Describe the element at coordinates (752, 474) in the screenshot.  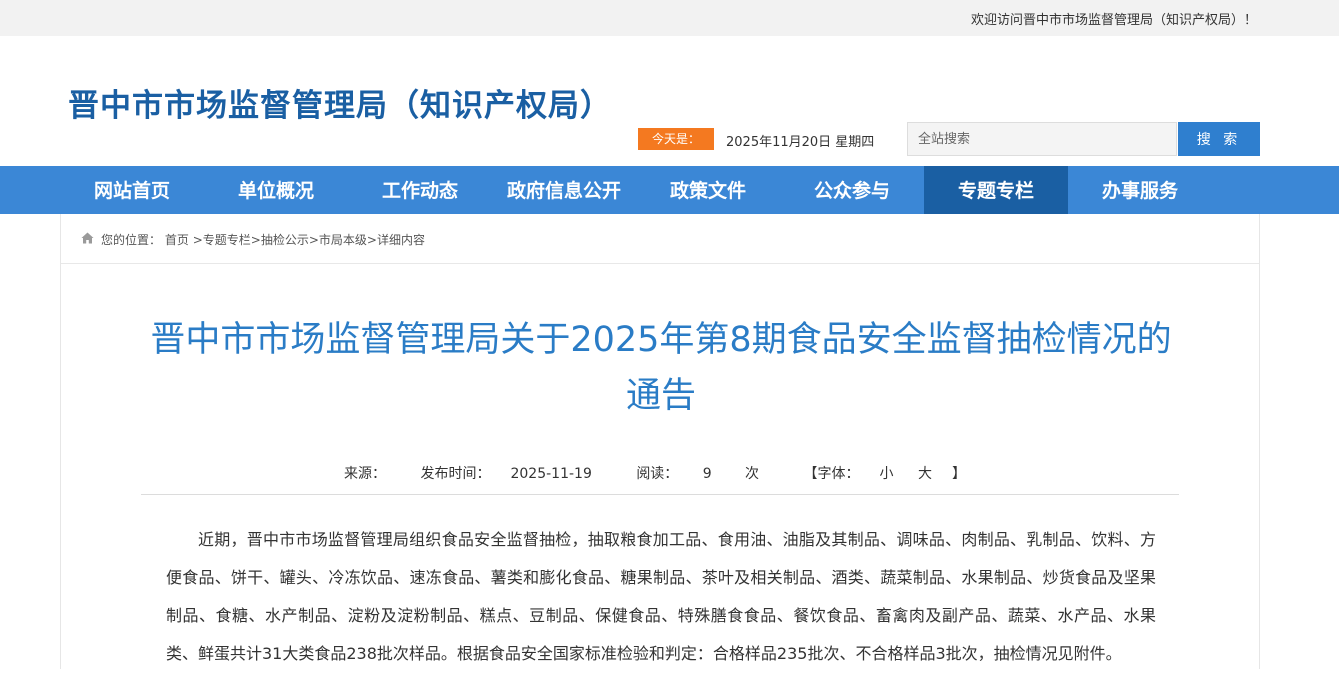
I see `read-unit: 次` at that location.